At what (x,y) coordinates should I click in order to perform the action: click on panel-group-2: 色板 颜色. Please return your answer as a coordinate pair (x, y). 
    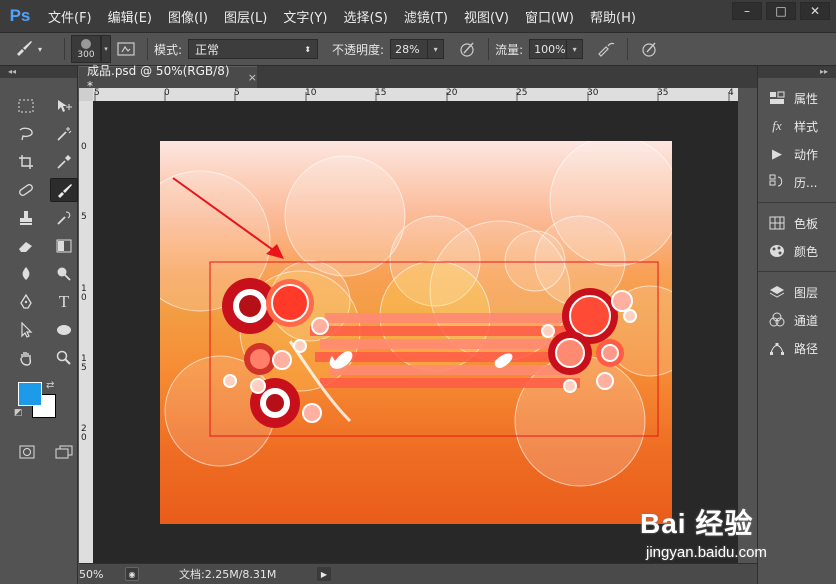
    Looking at the image, I should click on (797, 237).